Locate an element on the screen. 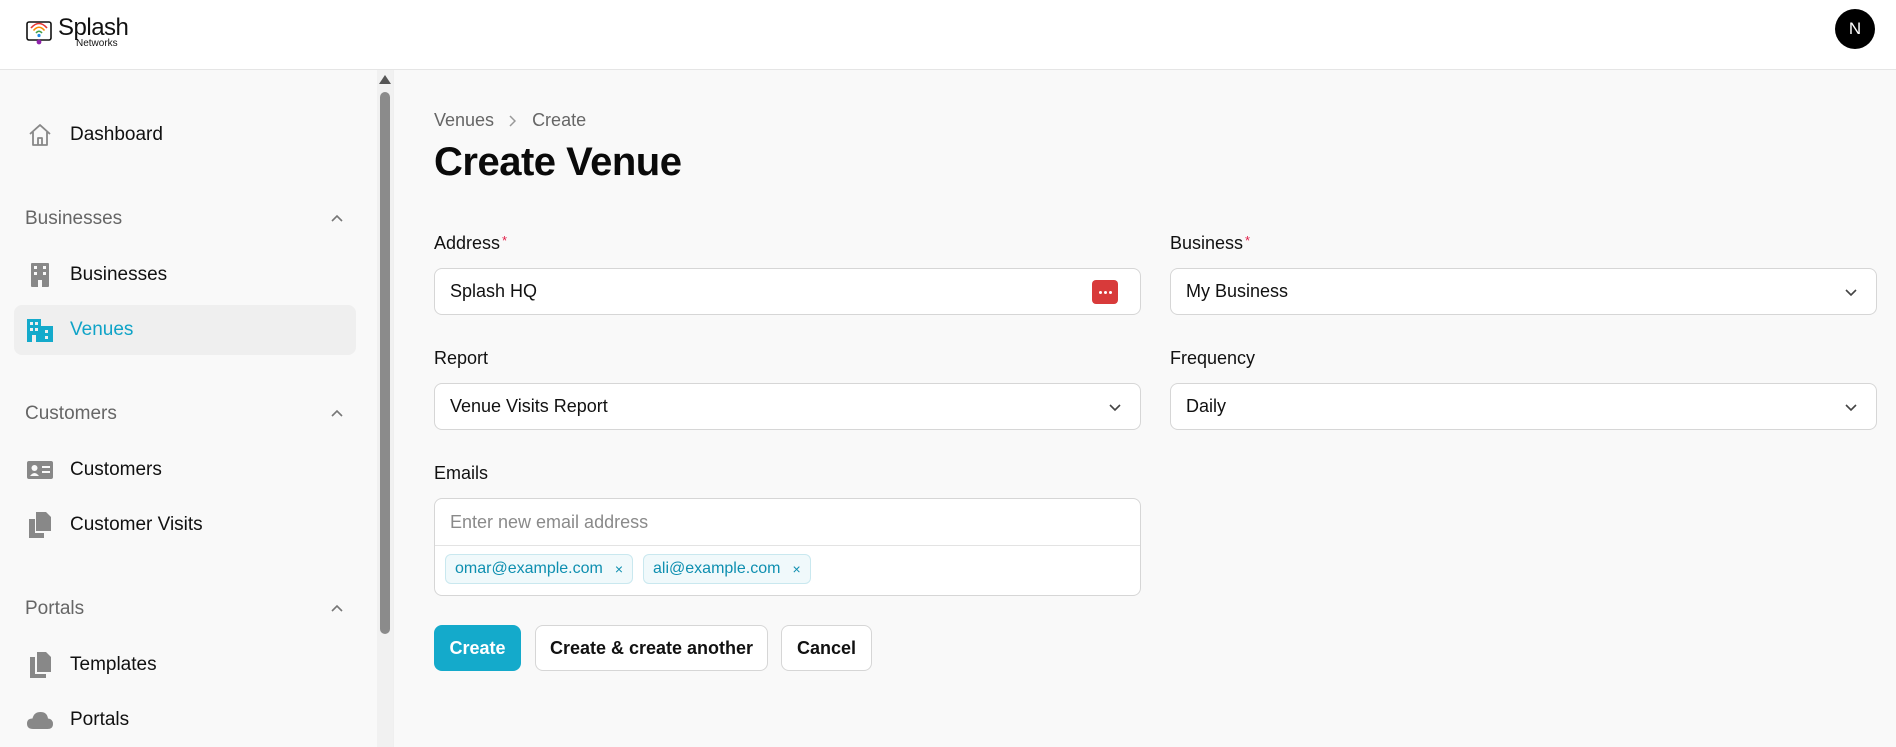  breadcrumb-venues-link: Venues is located at coordinates (464, 120).